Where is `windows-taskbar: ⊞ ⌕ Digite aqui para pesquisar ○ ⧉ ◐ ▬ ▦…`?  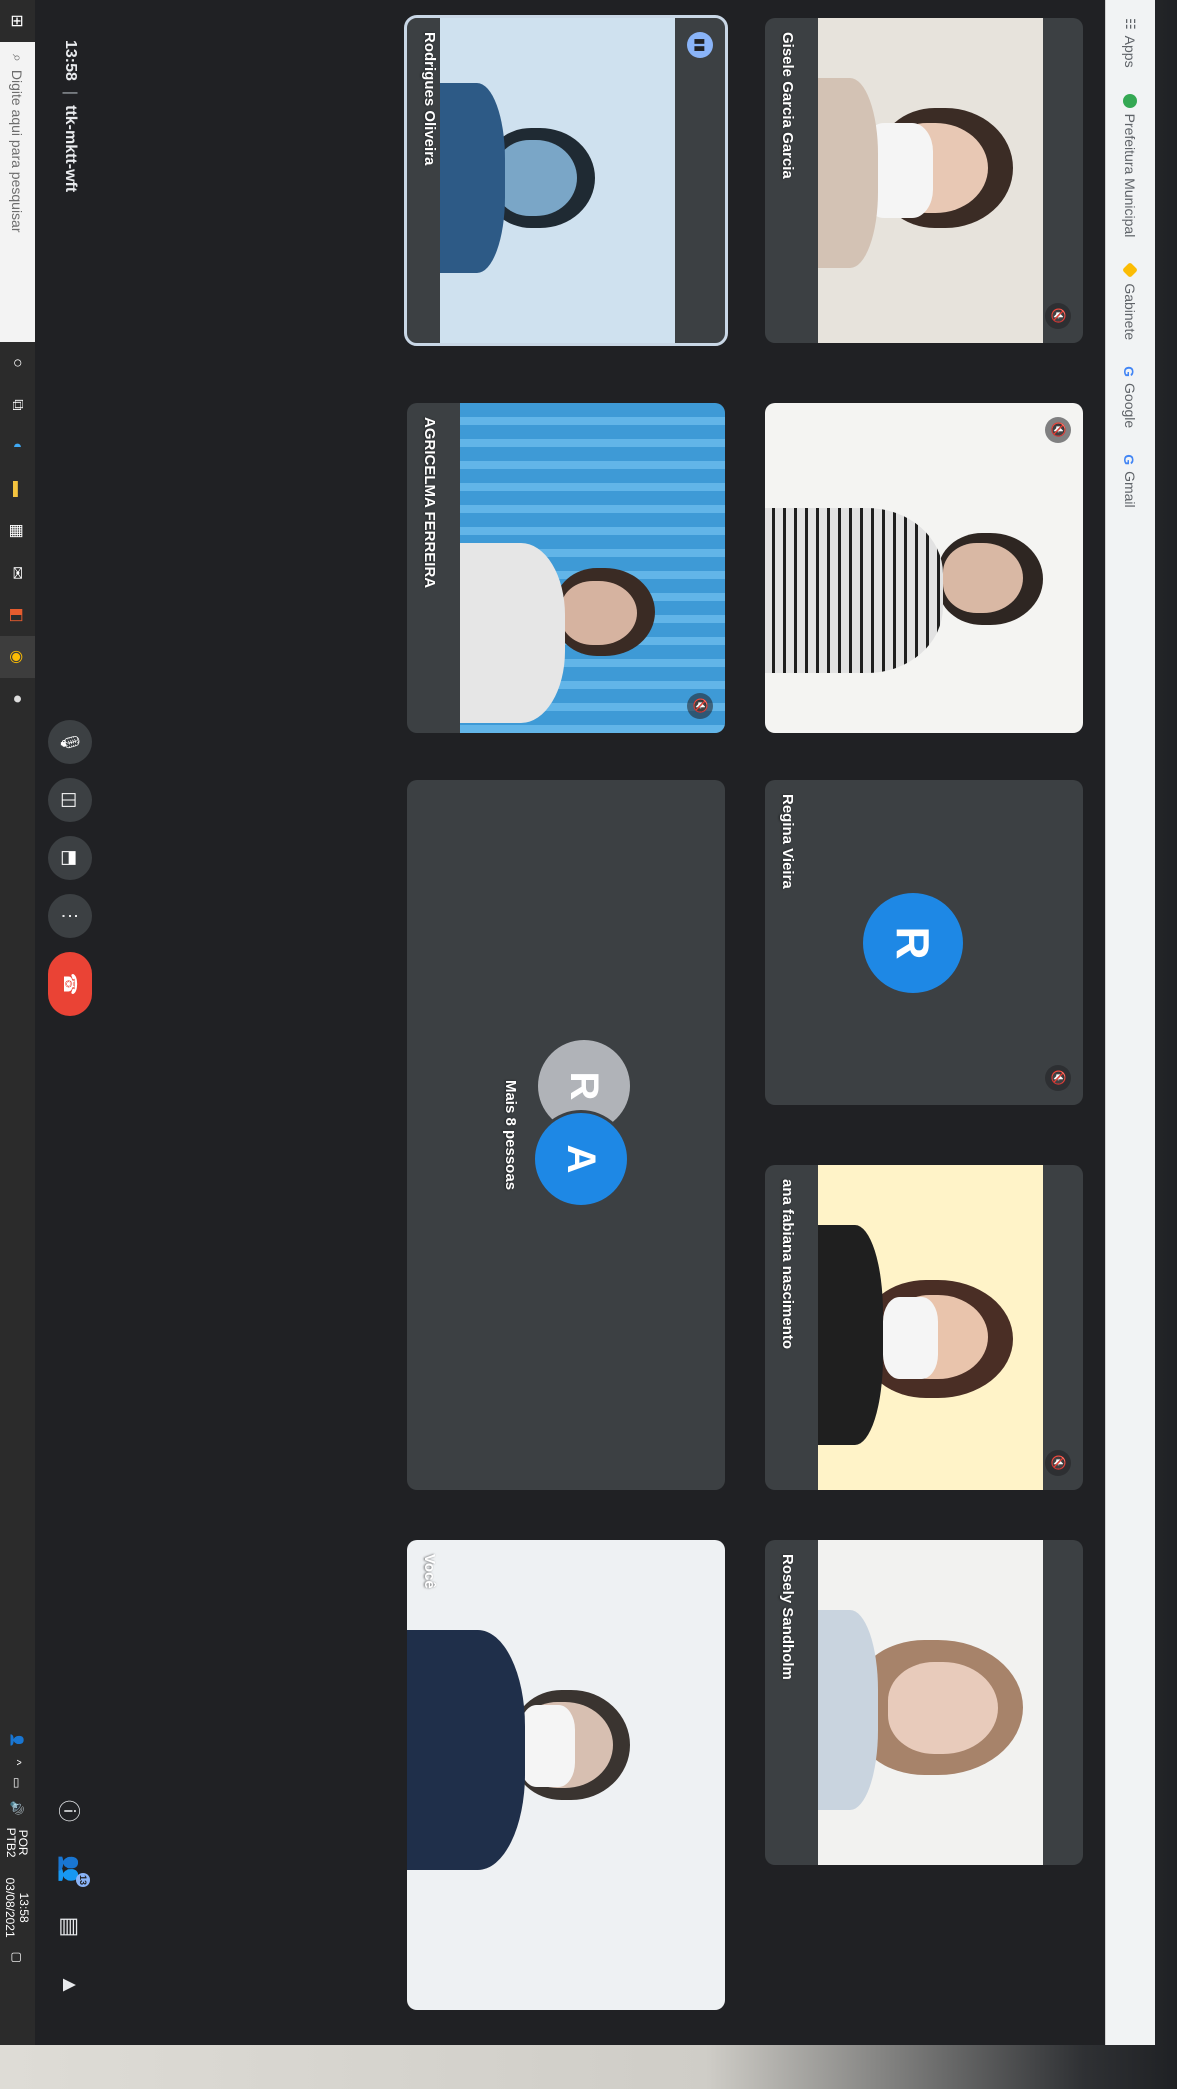
windows-taskbar: ⊞ ⌕ Digite aqui para pesquisar ○ ⧉ ◐ ▬ ▦… is located at coordinates (17, 1022).